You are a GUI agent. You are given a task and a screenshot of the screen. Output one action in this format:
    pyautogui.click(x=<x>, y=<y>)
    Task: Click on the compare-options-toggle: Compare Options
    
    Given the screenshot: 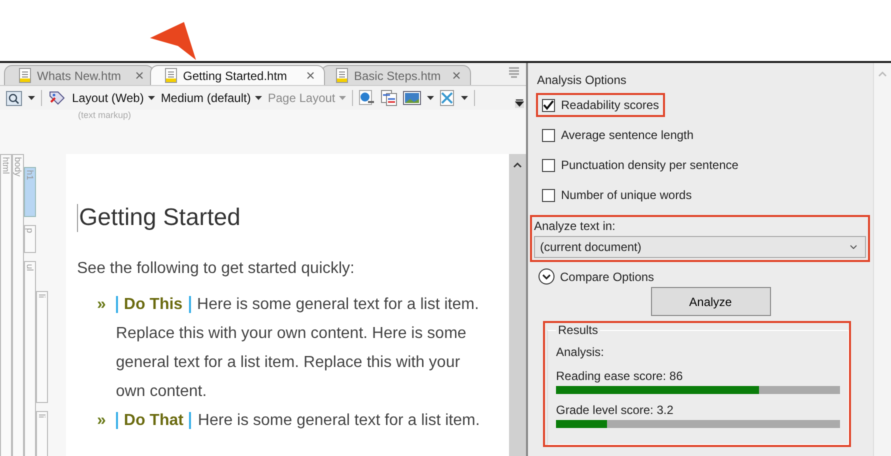 What is the action you would take?
    pyautogui.click(x=607, y=277)
    